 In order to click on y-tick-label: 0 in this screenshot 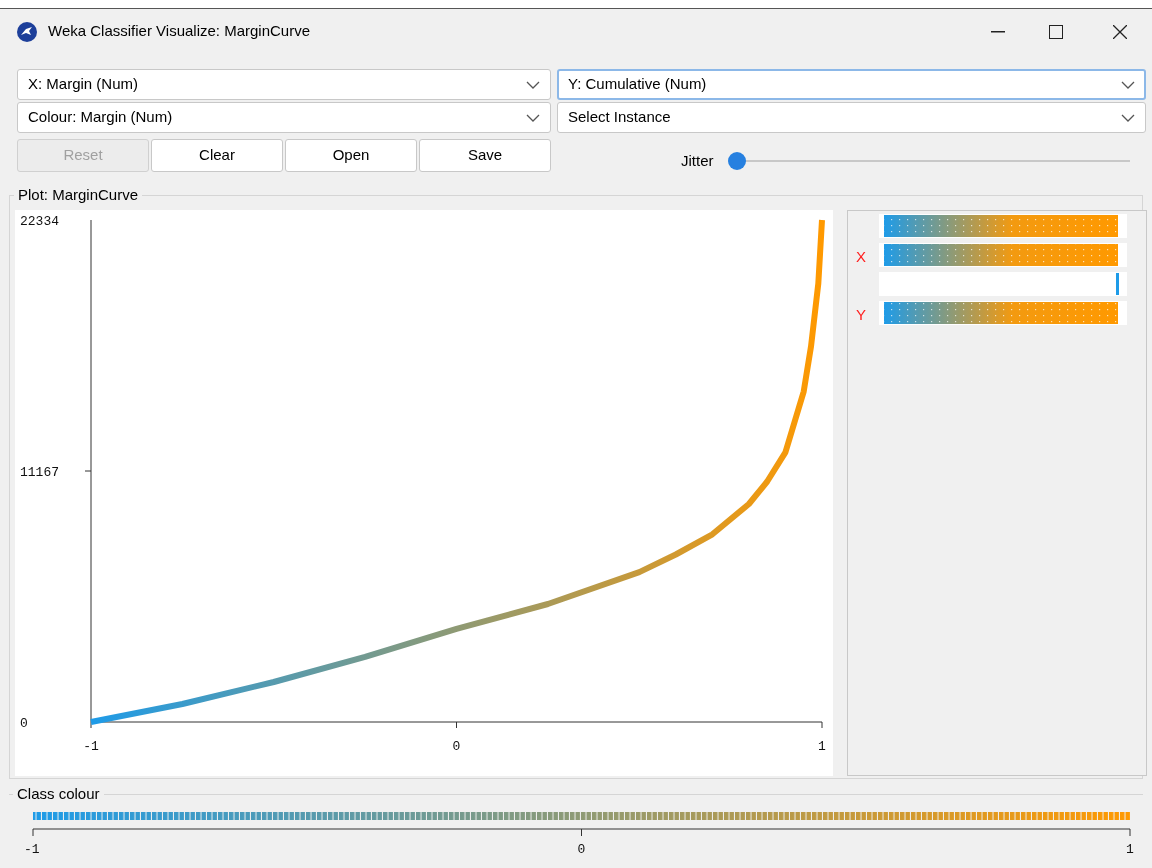, I will do `click(24, 722)`.